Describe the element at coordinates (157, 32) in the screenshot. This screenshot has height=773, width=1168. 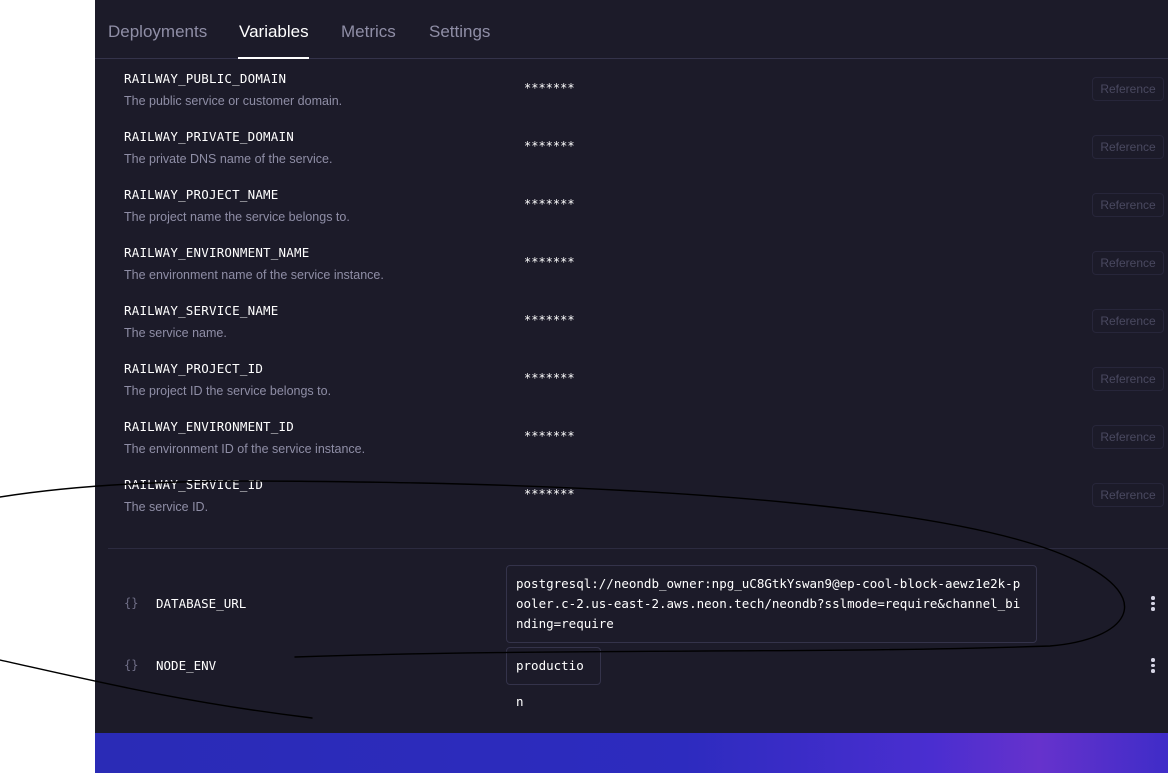
I see `tab-deployments: Deployments` at that location.